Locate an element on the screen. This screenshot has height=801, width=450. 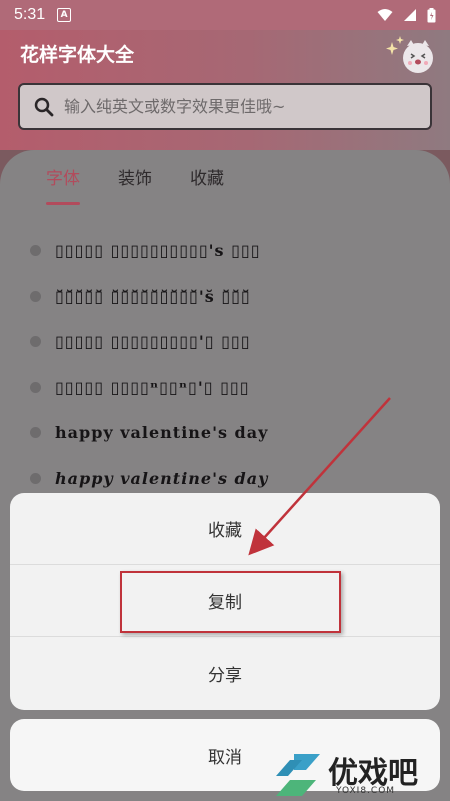
signal-icon is located at coordinates (410, 15).